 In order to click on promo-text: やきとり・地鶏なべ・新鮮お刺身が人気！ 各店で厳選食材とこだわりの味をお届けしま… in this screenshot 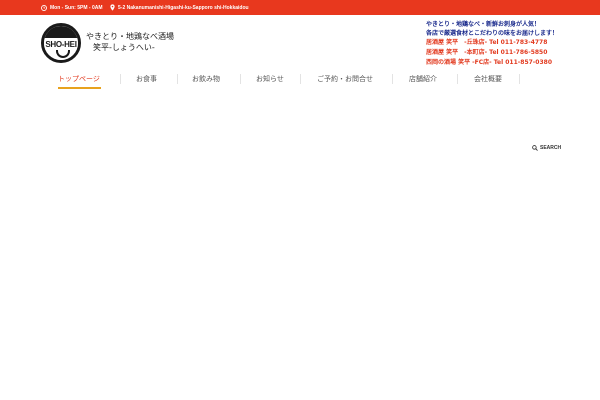, I will do `click(492, 29)`.